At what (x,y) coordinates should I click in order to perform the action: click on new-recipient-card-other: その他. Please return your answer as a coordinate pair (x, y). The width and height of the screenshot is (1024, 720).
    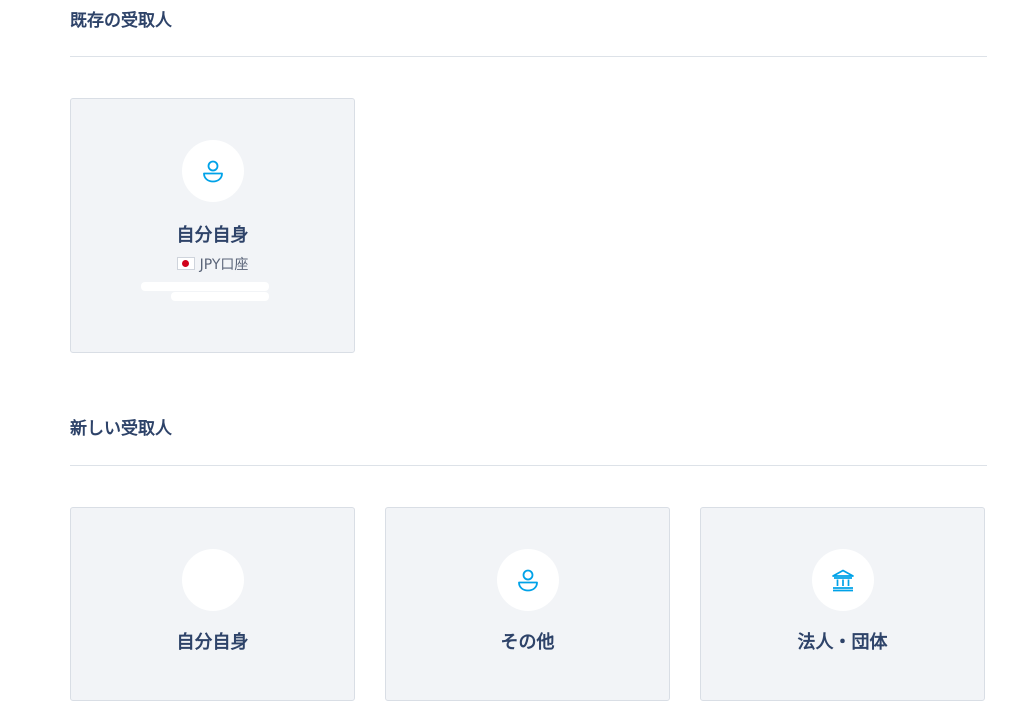
    Looking at the image, I should click on (527, 604).